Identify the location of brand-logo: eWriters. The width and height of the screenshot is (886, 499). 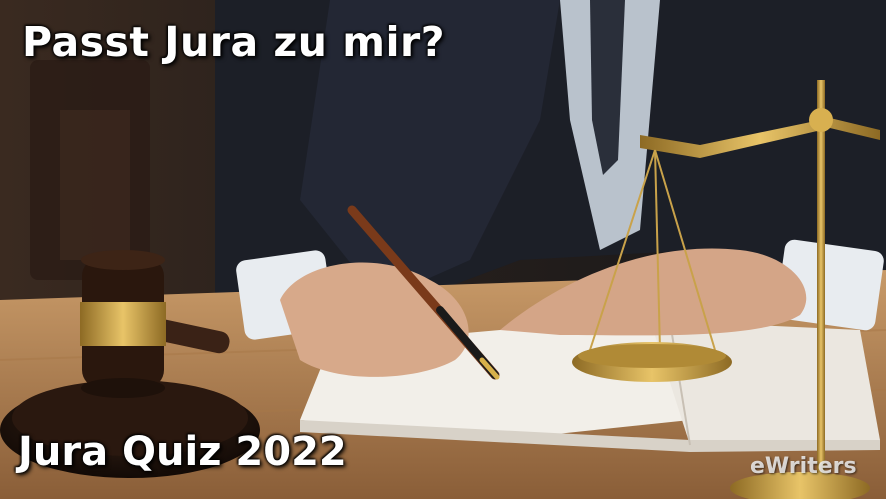
(803, 466).